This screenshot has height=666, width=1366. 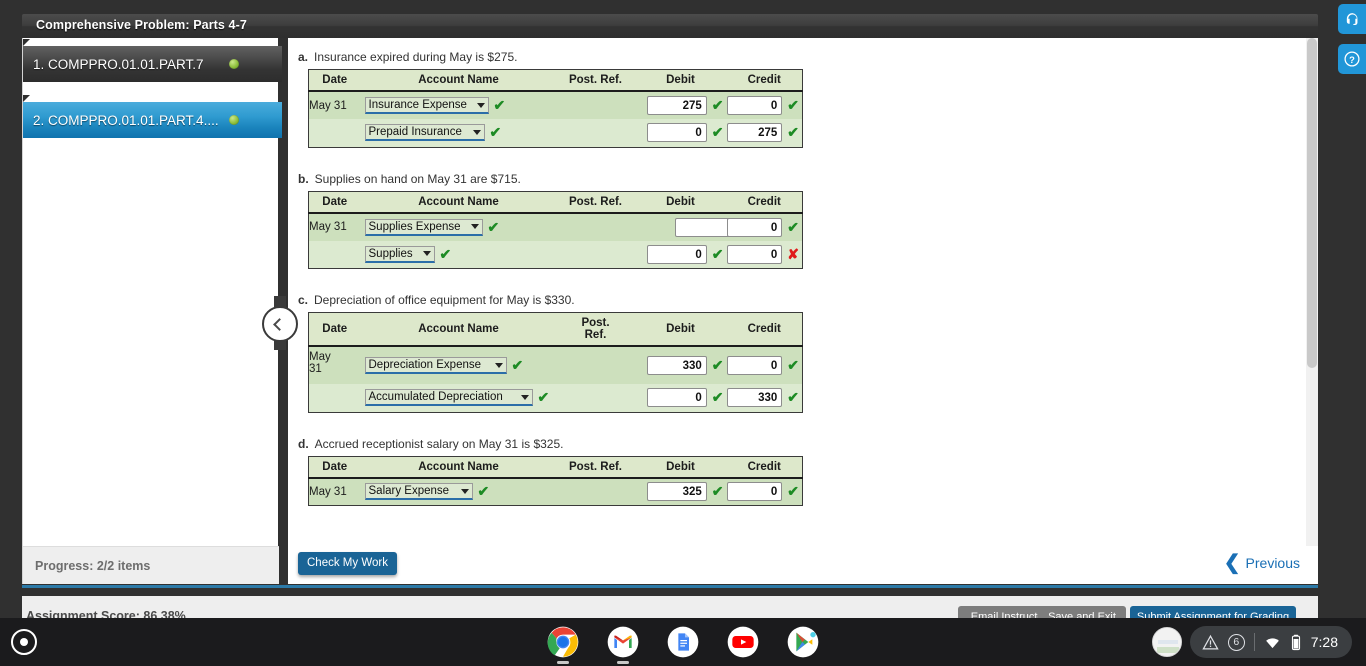 What do you see at coordinates (1082, 612) in the screenshot?
I see `save-and-exit-button: Save and Exit` at bounding box center [1082, 612].